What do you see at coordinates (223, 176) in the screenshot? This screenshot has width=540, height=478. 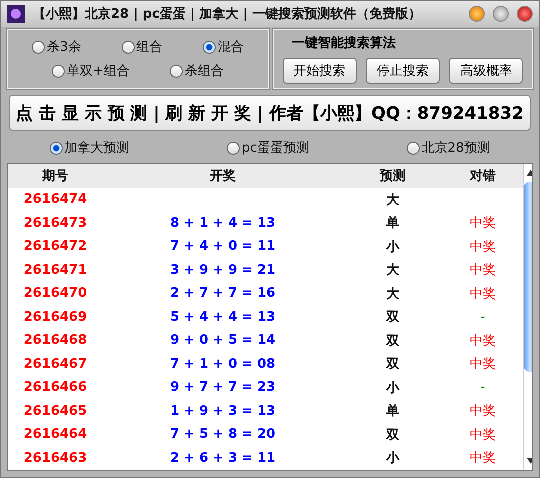 I see `column-header: 开奖` at bounding box center [223, 176].